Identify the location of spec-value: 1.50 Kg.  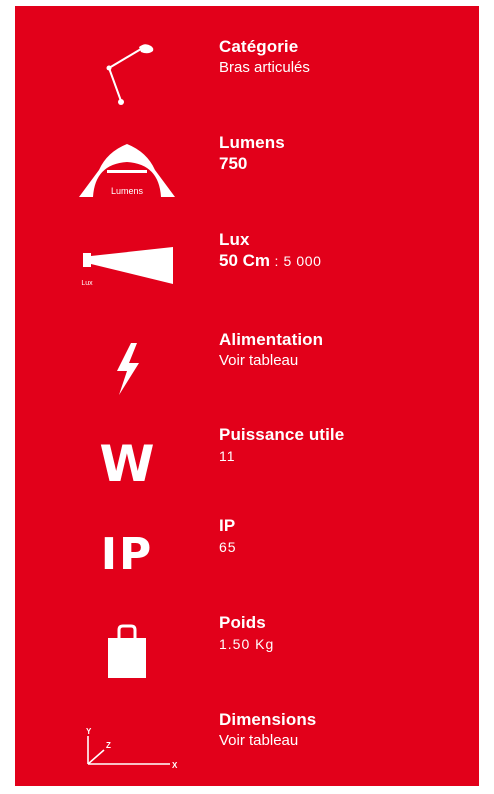
(247, 644).